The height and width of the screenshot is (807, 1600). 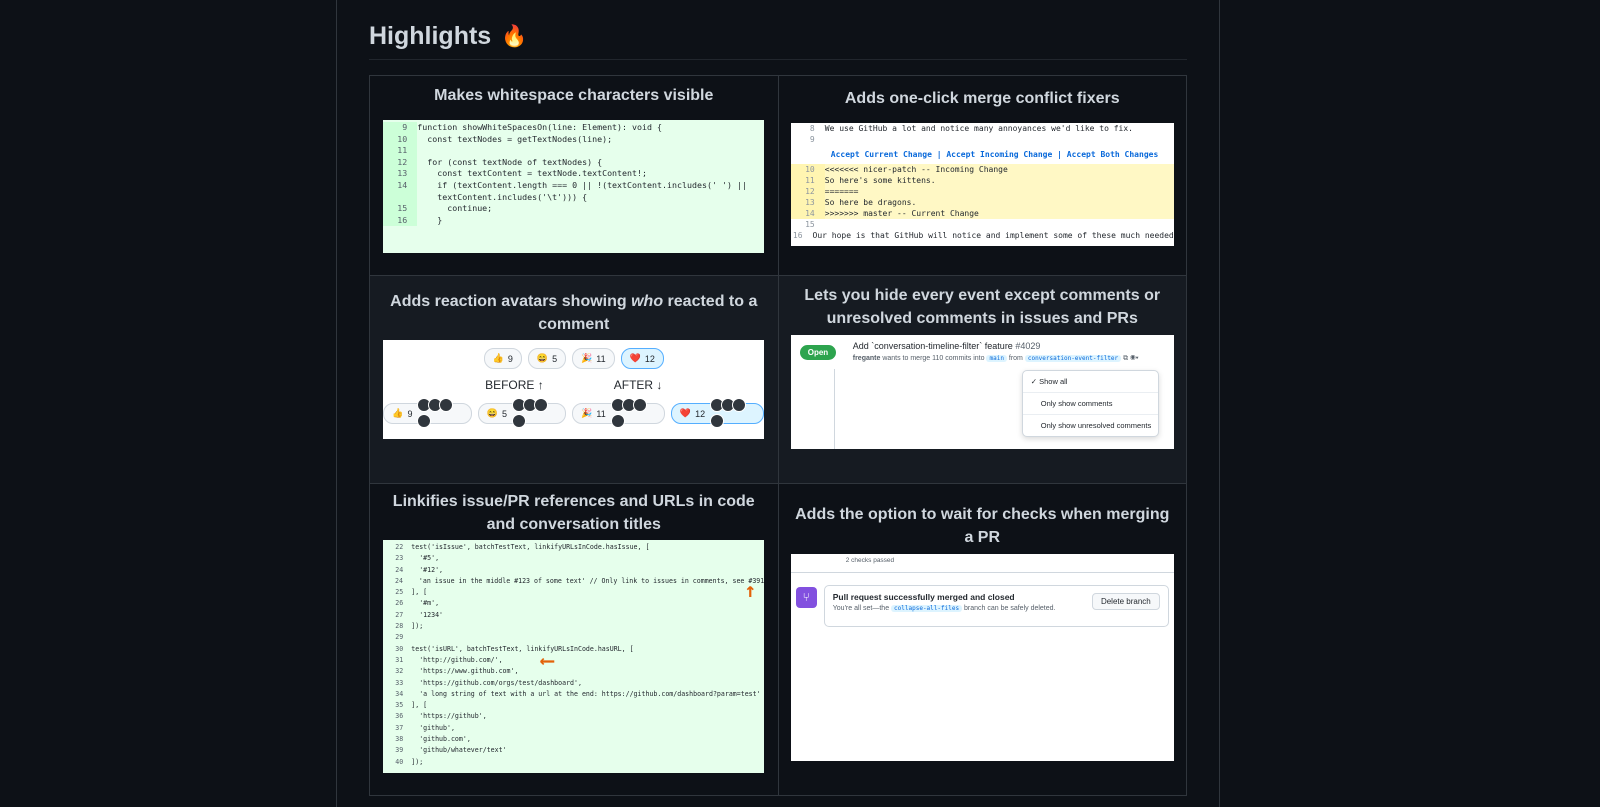 What do you see at coordinates (933, 358) in the screenshot?
I see `pr-meta: wants to merge 110 commits into` at bounding box center [933, 358].